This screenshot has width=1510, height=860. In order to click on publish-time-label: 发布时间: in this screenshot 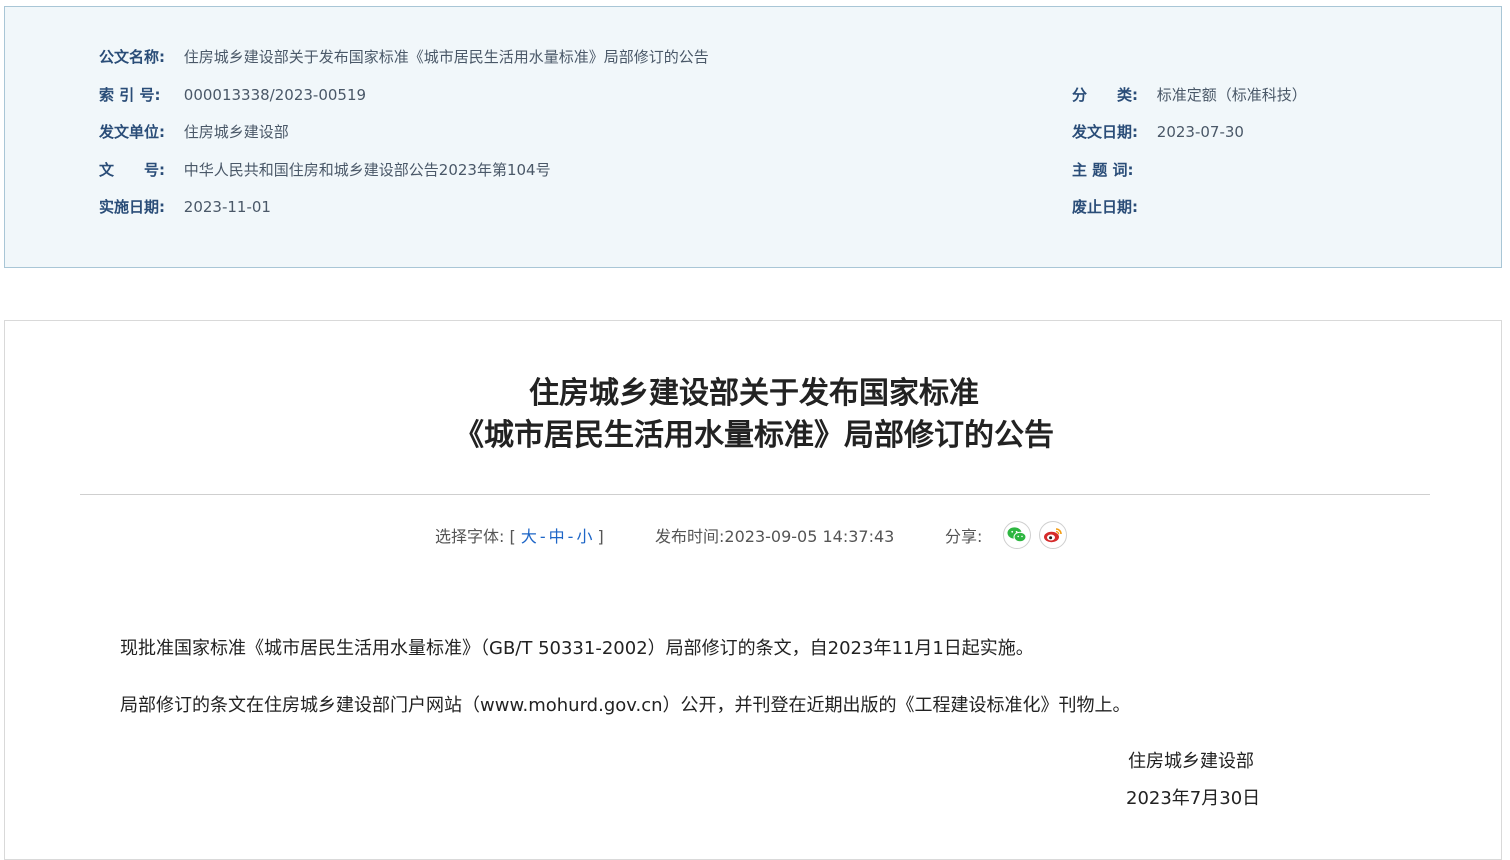, I will do `click(690, 536)`.